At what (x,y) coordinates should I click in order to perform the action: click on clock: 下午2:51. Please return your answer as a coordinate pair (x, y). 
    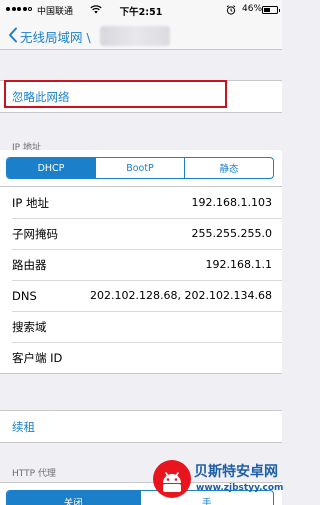
    Looking at the image, I should click on (141, 12).